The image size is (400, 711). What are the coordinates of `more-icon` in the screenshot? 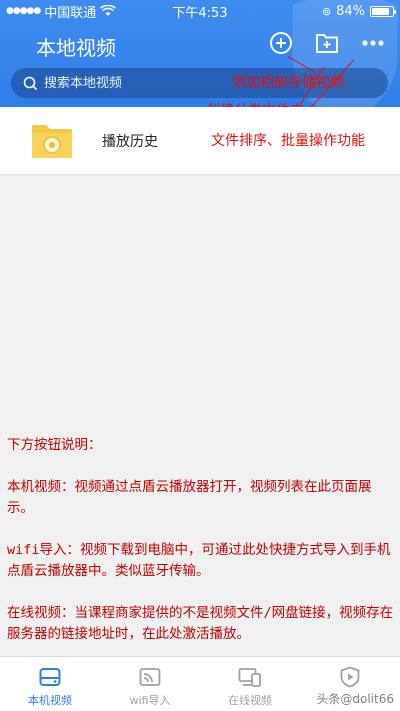 It's located at (373, 43).